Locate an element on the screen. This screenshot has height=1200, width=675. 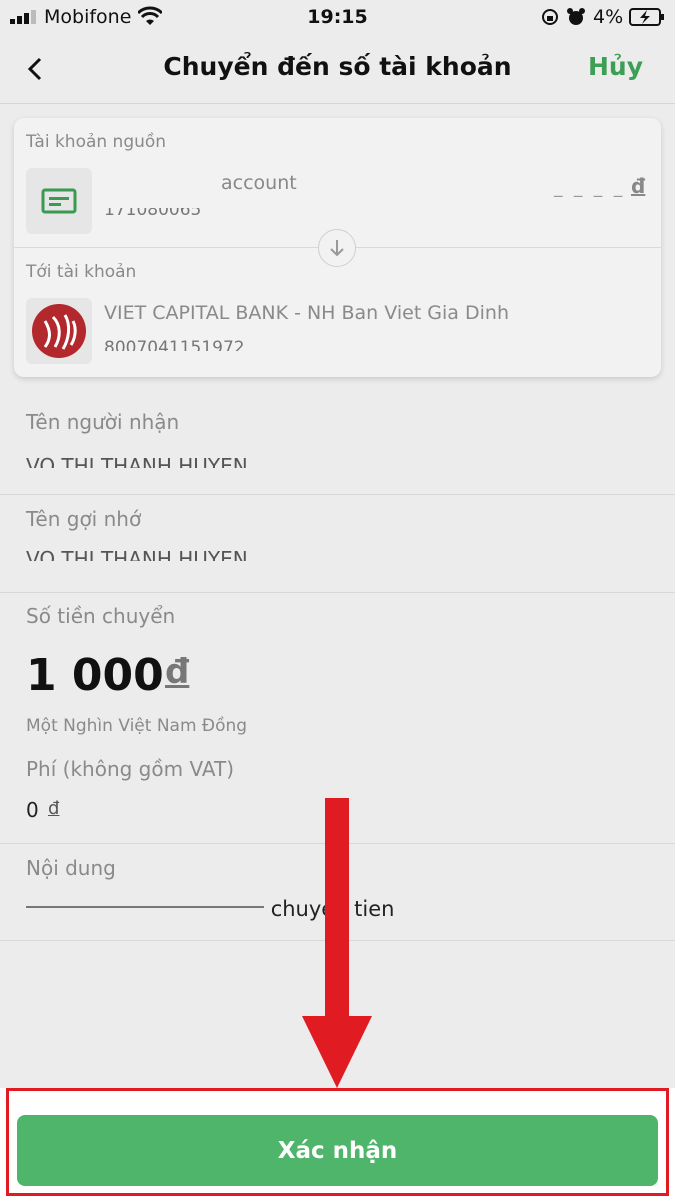
battery-percent: 4% is located at coordinates (608, 17).